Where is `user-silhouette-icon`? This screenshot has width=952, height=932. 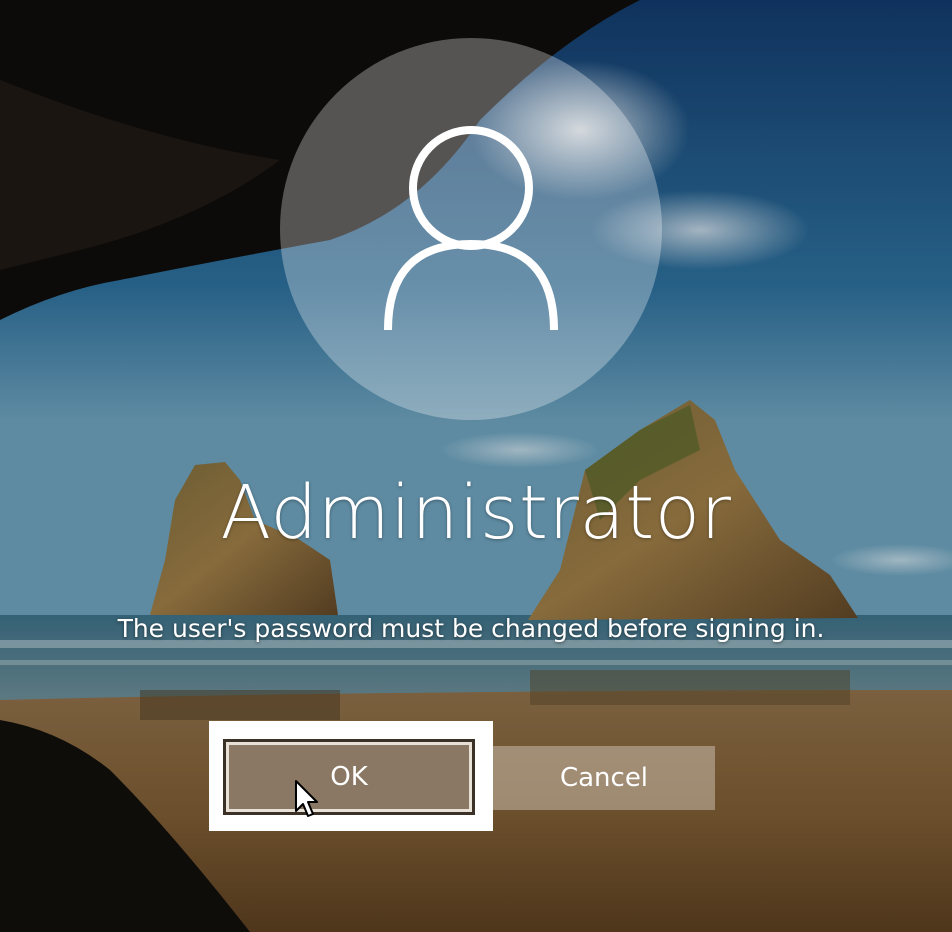
user-silhouette-icon is located at coordinates (471, 228).